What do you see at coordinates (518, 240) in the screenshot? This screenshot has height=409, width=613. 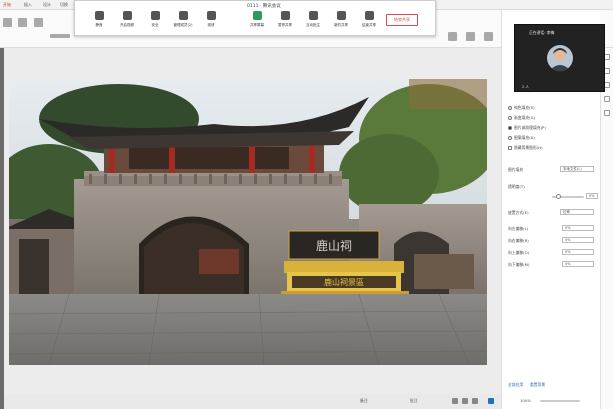 I see `offset-right-label: 向右偏移(R)` at bounding box center [518, 240].